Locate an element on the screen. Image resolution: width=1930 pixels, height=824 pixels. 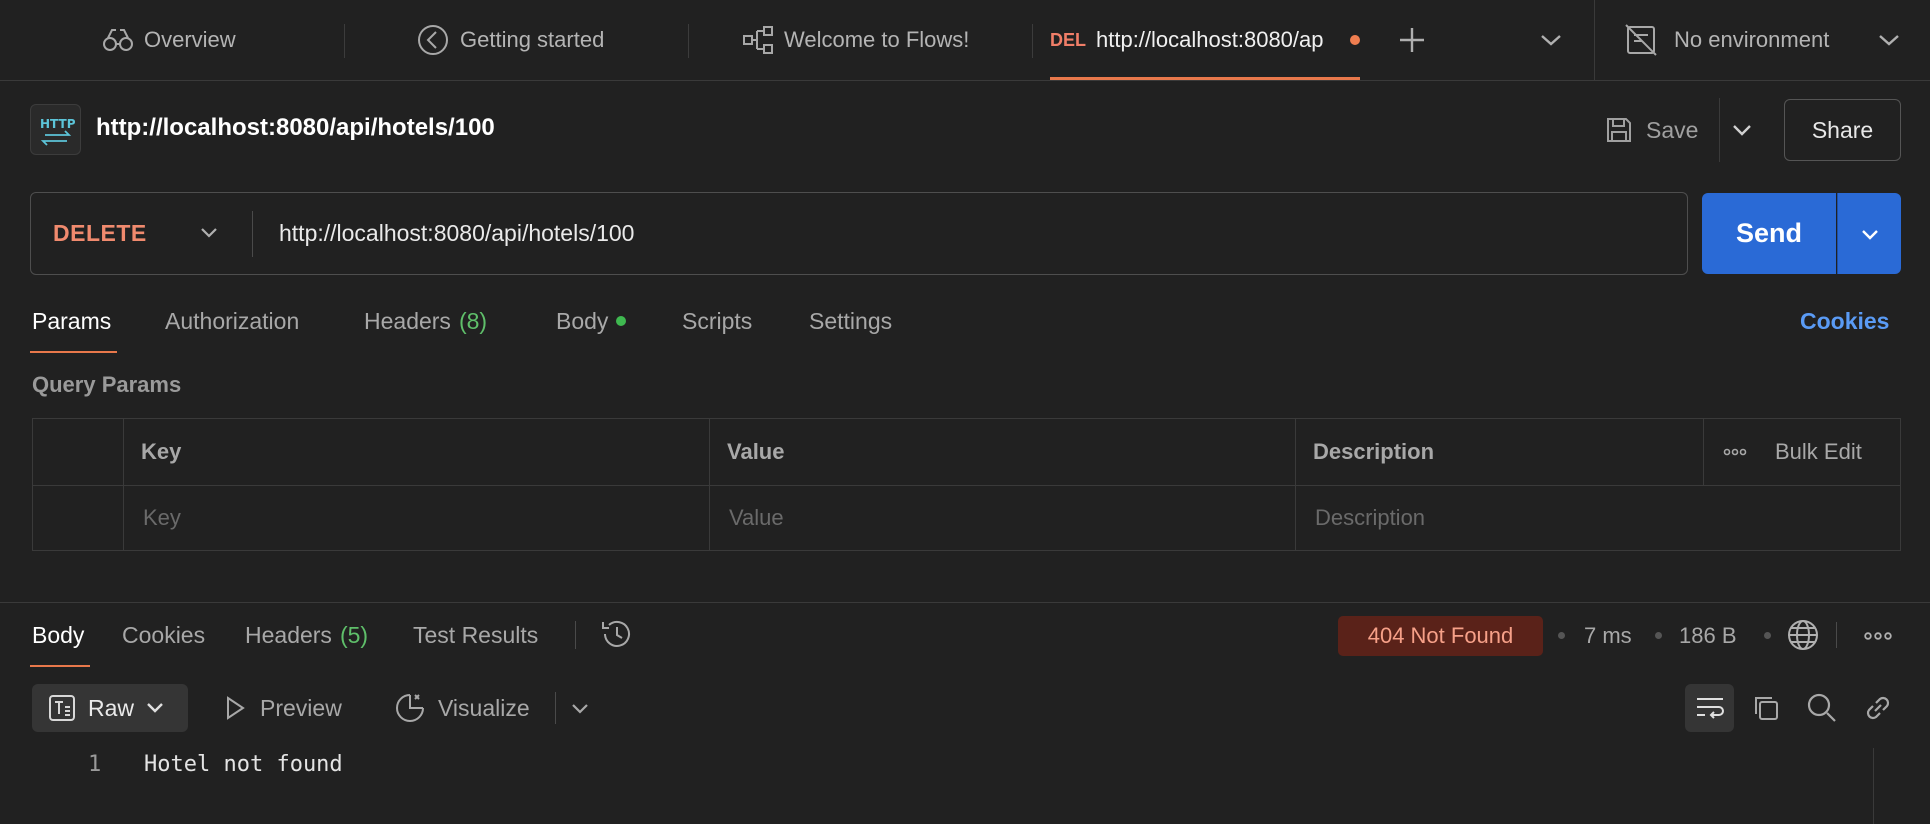
response-body-line: Hotel not found is located at coordinates (243, 764).